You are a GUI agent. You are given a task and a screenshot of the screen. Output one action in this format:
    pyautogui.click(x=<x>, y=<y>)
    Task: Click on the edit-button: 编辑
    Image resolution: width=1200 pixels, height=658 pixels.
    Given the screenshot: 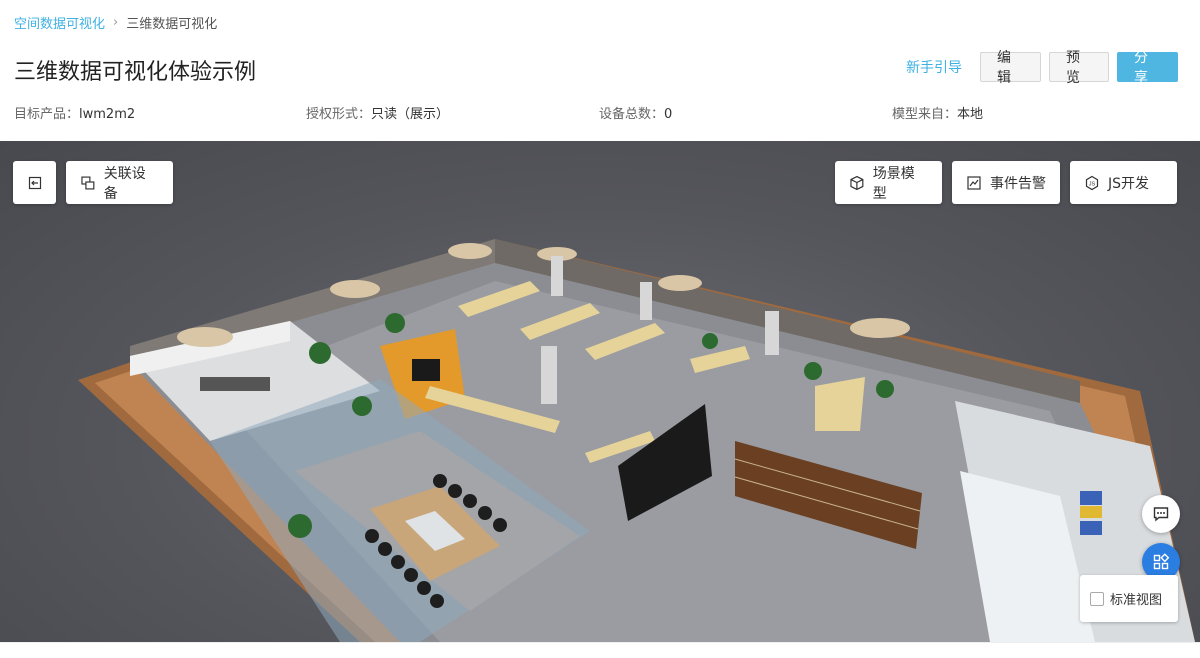 What is the action you would take?
    pyautogui.click(x=1010, y=68)
    